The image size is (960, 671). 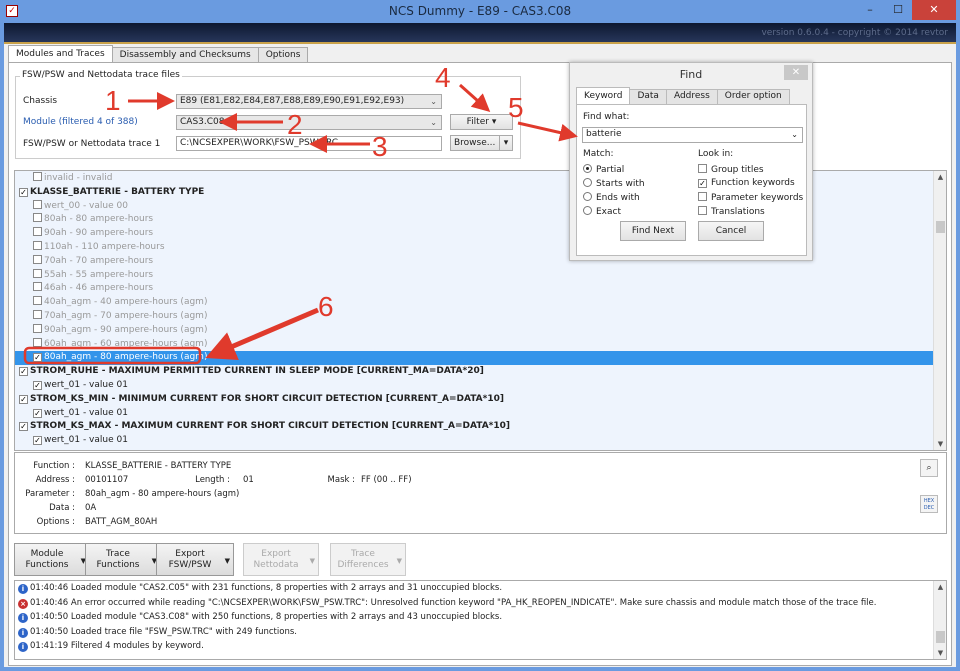 I want to click on look-in-checkbox-group-titles: Group titles, so click(x=731, y=169).